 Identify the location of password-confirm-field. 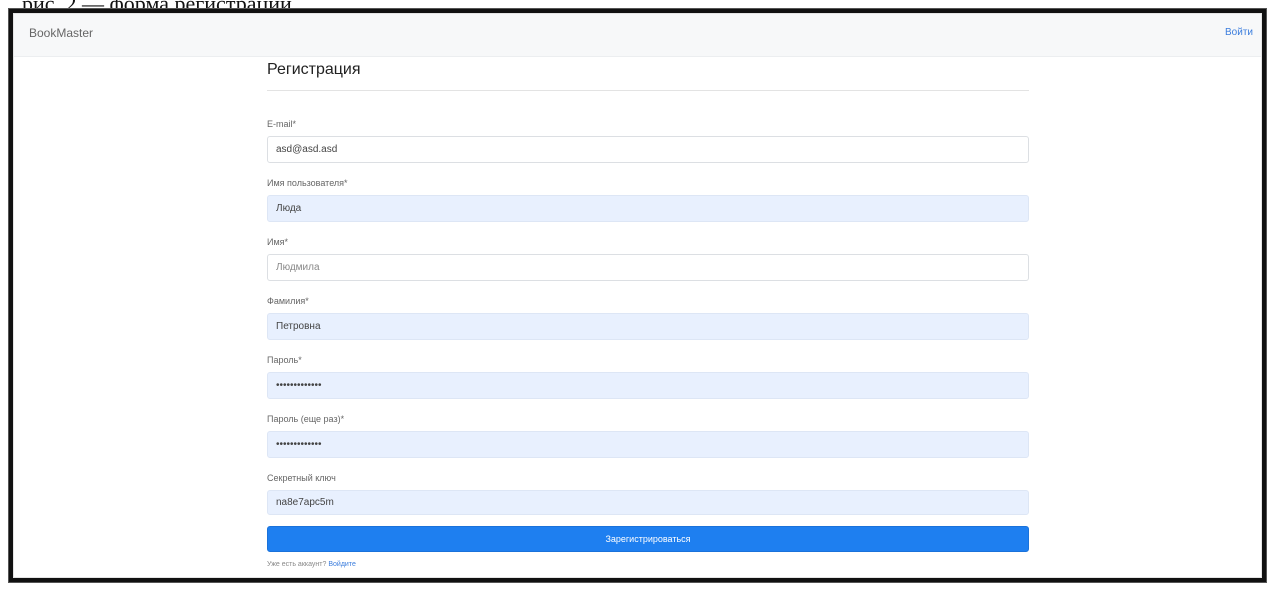
(648, 444).